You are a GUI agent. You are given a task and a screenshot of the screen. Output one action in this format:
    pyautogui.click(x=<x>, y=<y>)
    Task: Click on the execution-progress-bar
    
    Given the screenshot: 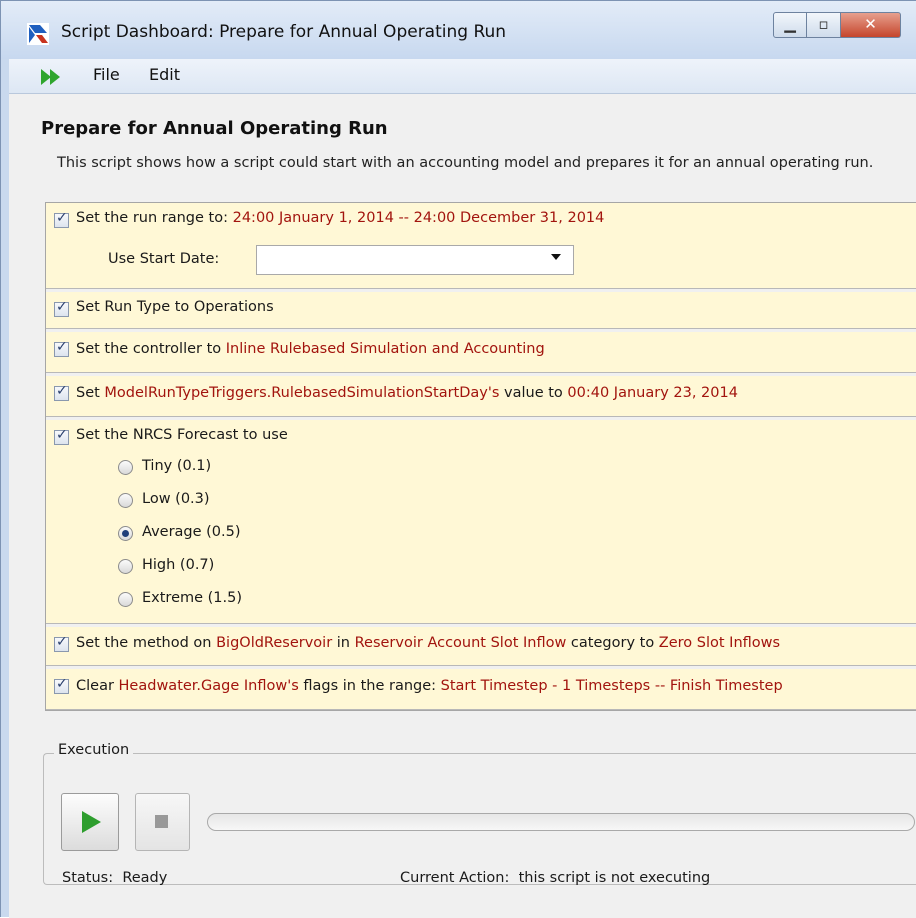 What is the action you would take?
    pyautogui.click(x=561, y=822)
    